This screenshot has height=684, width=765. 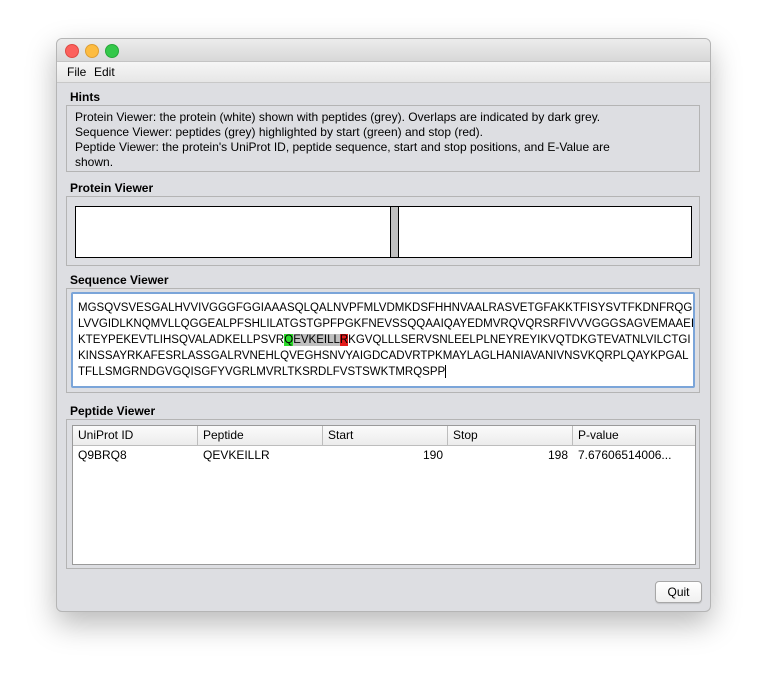 I want to click on close-window-button, so click(x=72, y=51).